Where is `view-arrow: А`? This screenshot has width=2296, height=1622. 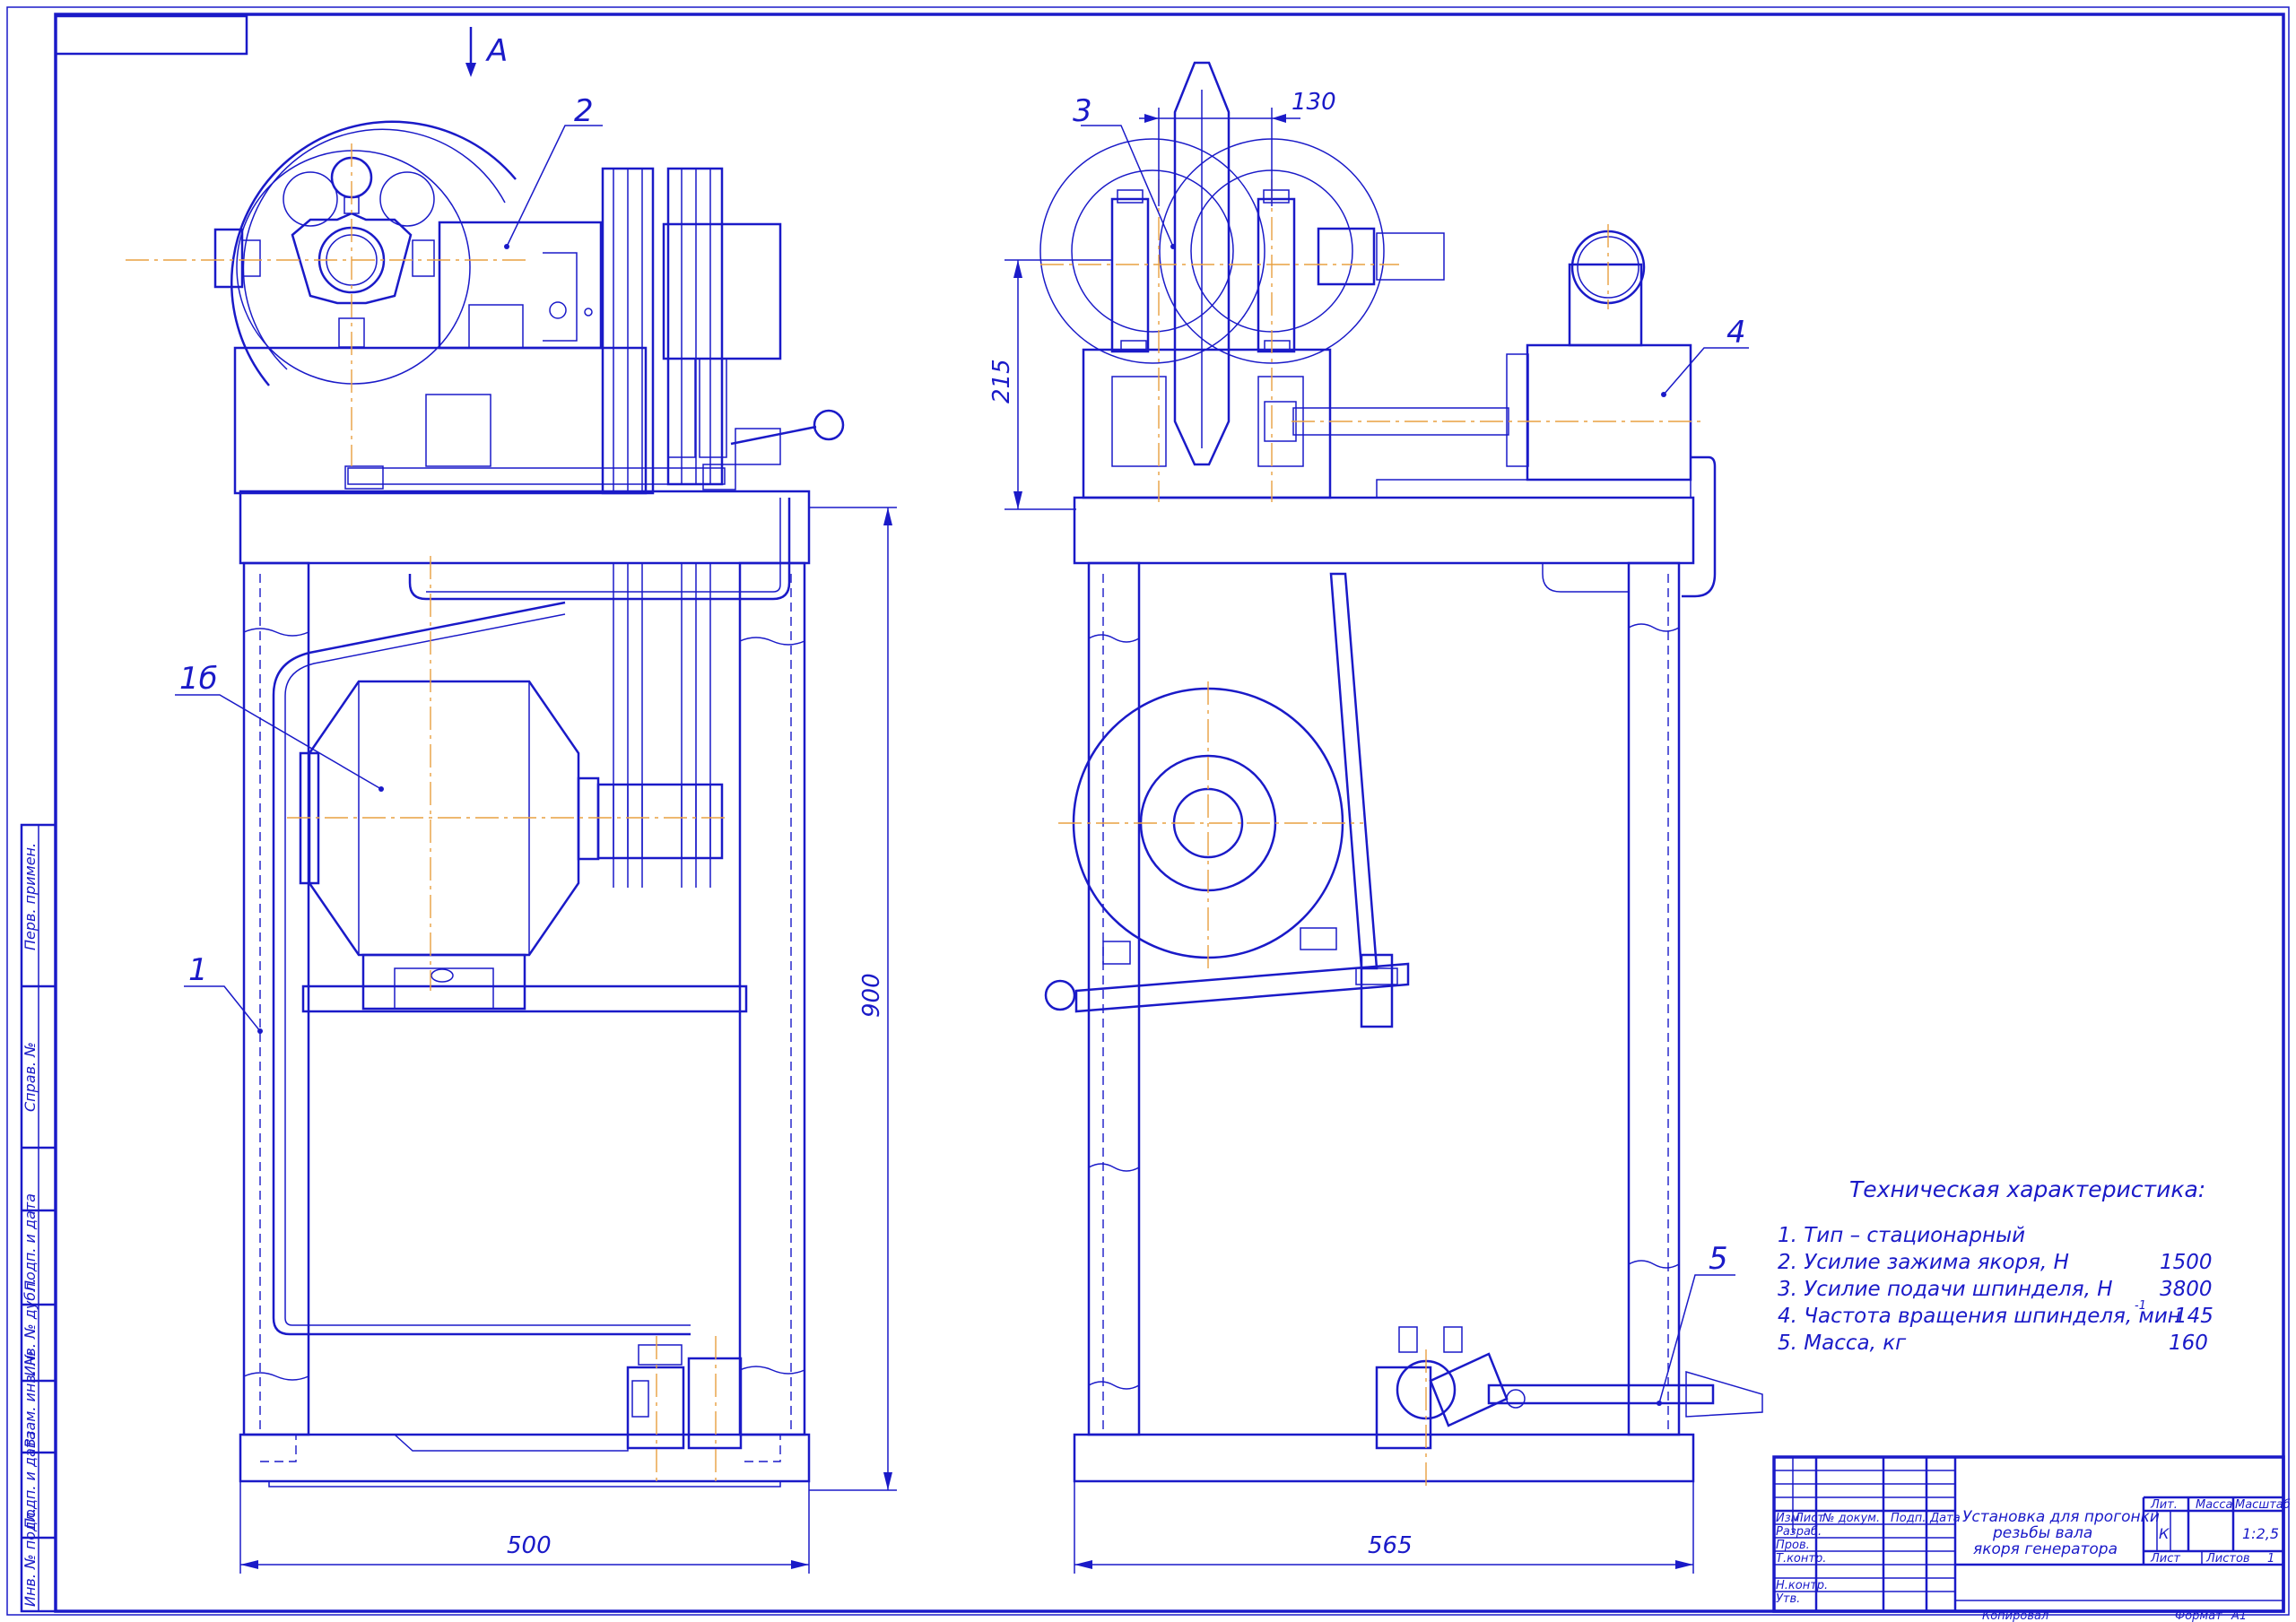
view-arrow: А is located at coordinates (486, 52).